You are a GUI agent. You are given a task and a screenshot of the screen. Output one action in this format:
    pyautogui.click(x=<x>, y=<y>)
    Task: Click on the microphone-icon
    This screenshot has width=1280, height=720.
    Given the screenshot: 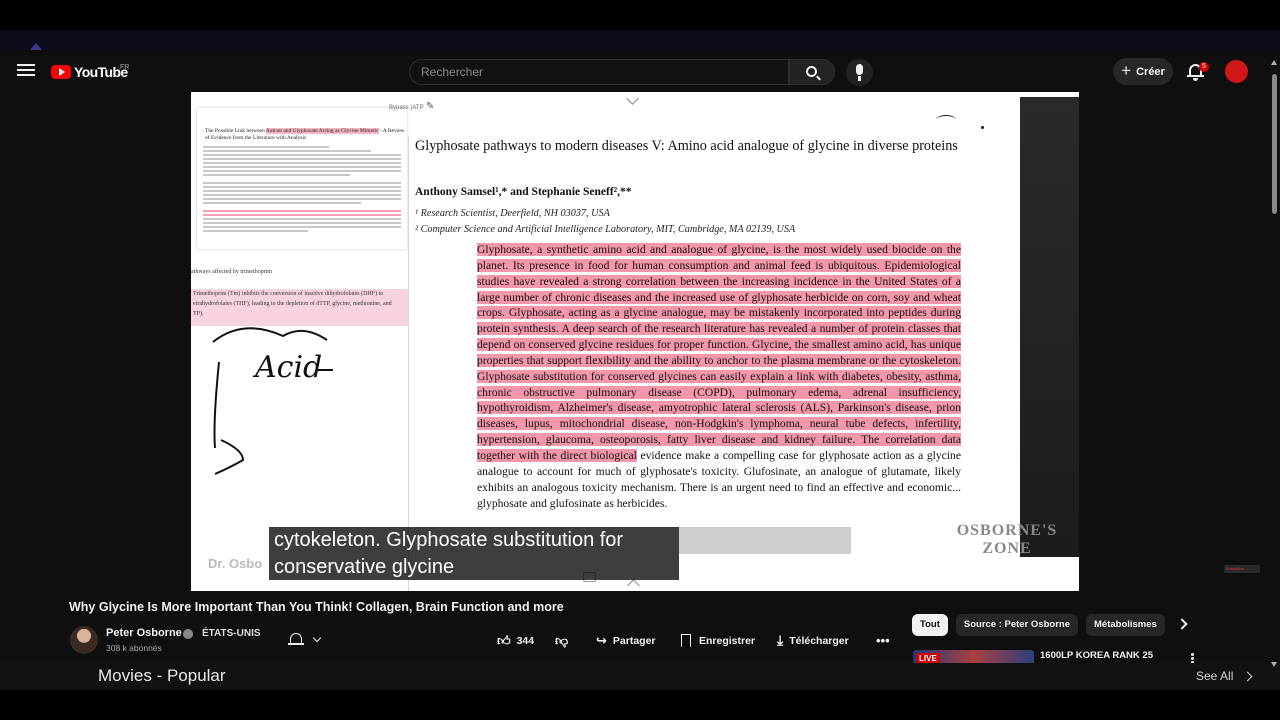 What is the action you would take?
    pyautogui.click(x=859, y=69)
    